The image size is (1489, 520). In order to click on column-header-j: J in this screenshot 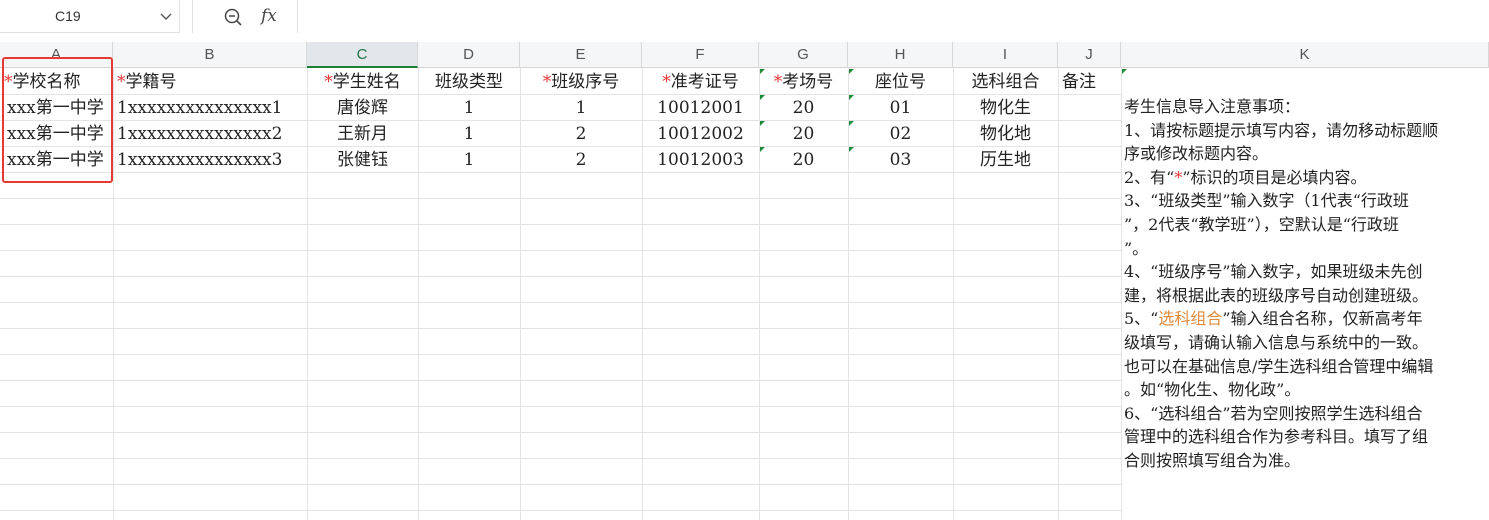, I will do `click(1089, 55)`.